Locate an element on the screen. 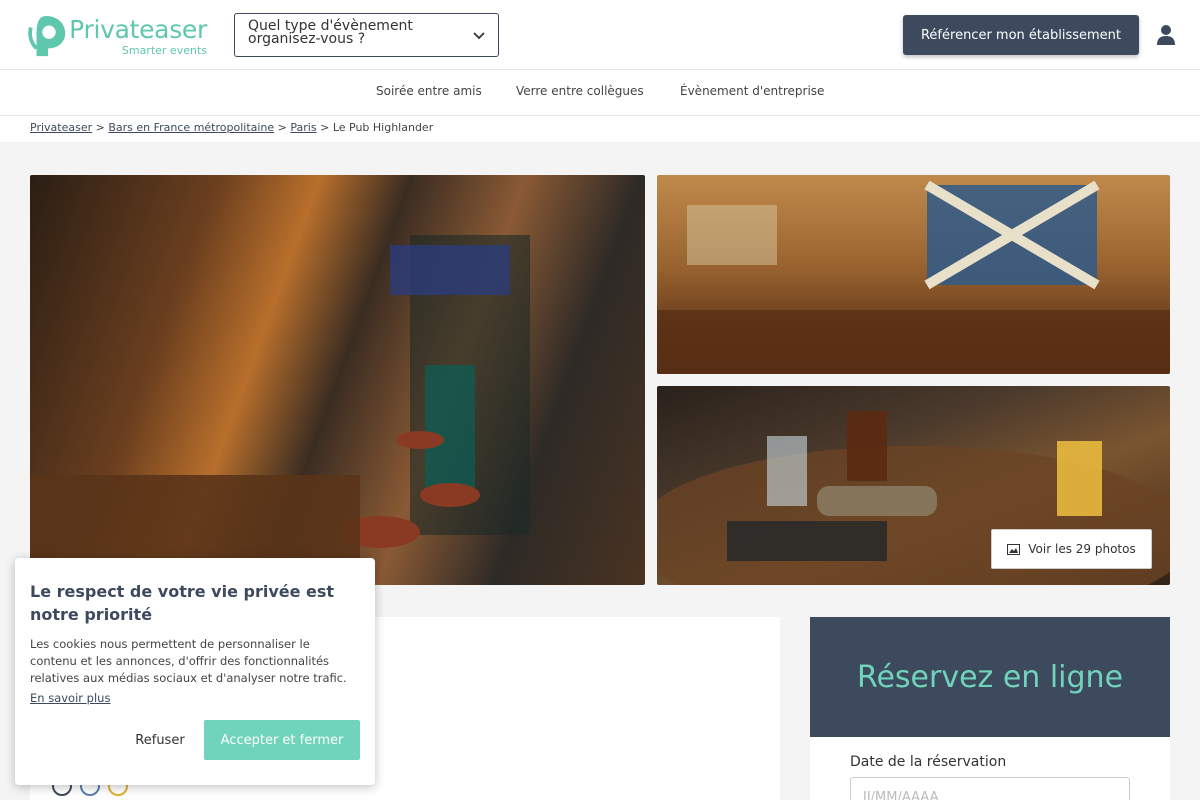  event-type-select: Quel type d'évènement organisez-vous ? is located at coordinates (366, 35).